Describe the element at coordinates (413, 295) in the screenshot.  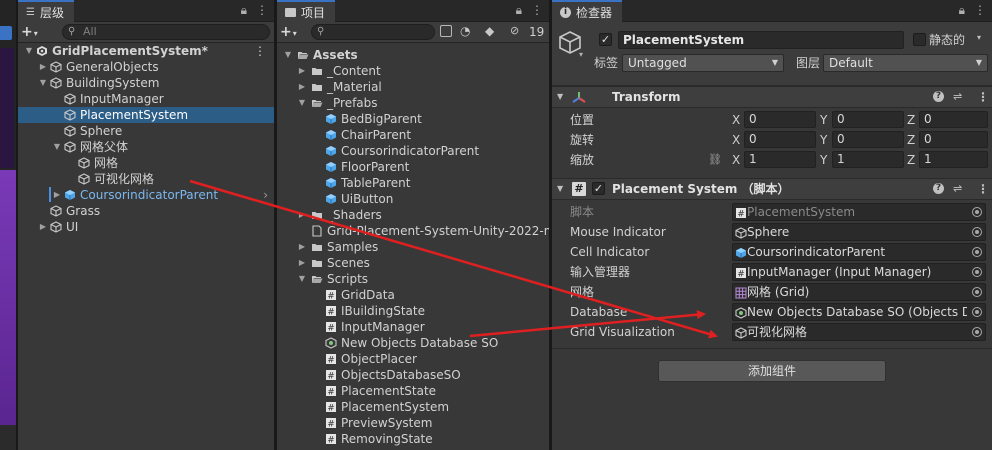
I see `project-item: # GridData` at that location.